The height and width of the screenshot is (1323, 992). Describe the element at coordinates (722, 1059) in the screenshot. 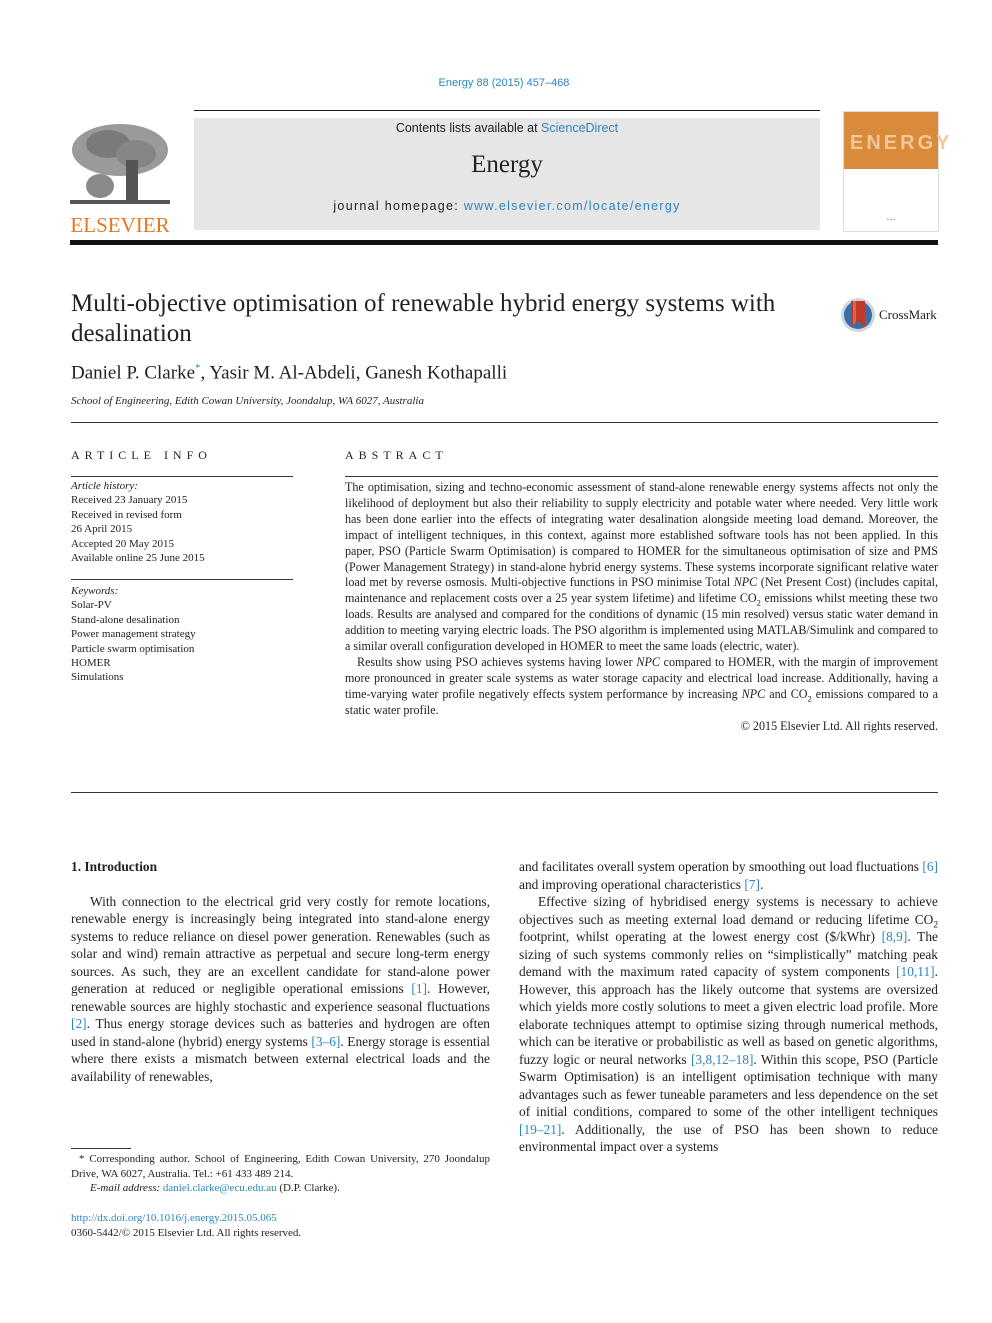

I see `reference-link: [3,8,12–18]` at that location.